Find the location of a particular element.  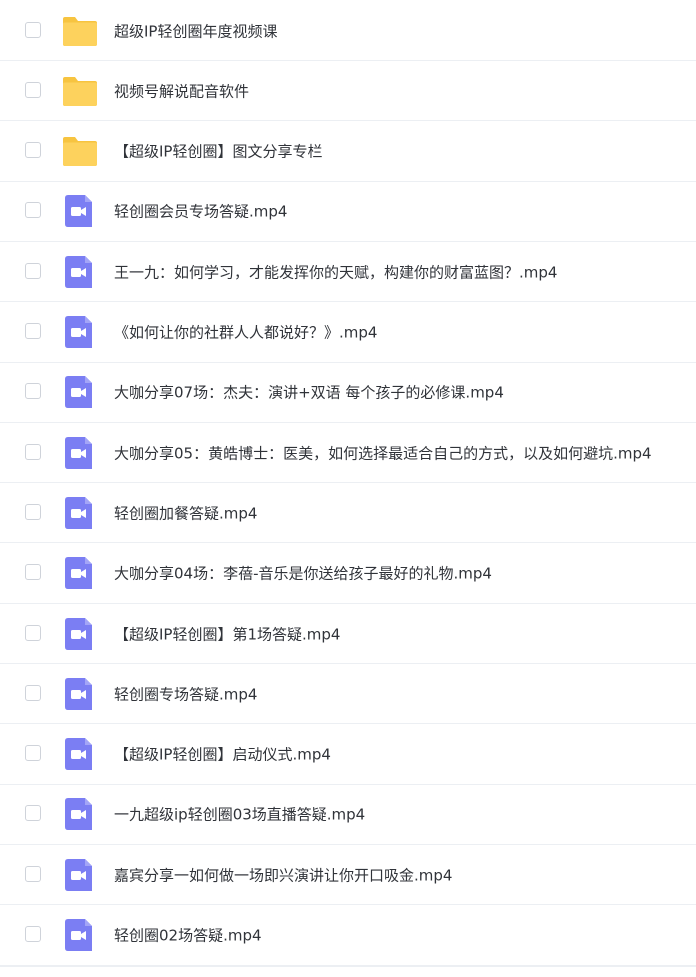

file-row: 大咖分享04场：李蓓-音乐是你送给孩子最好的礼物.mp4 is located at coordinates (348, 574).